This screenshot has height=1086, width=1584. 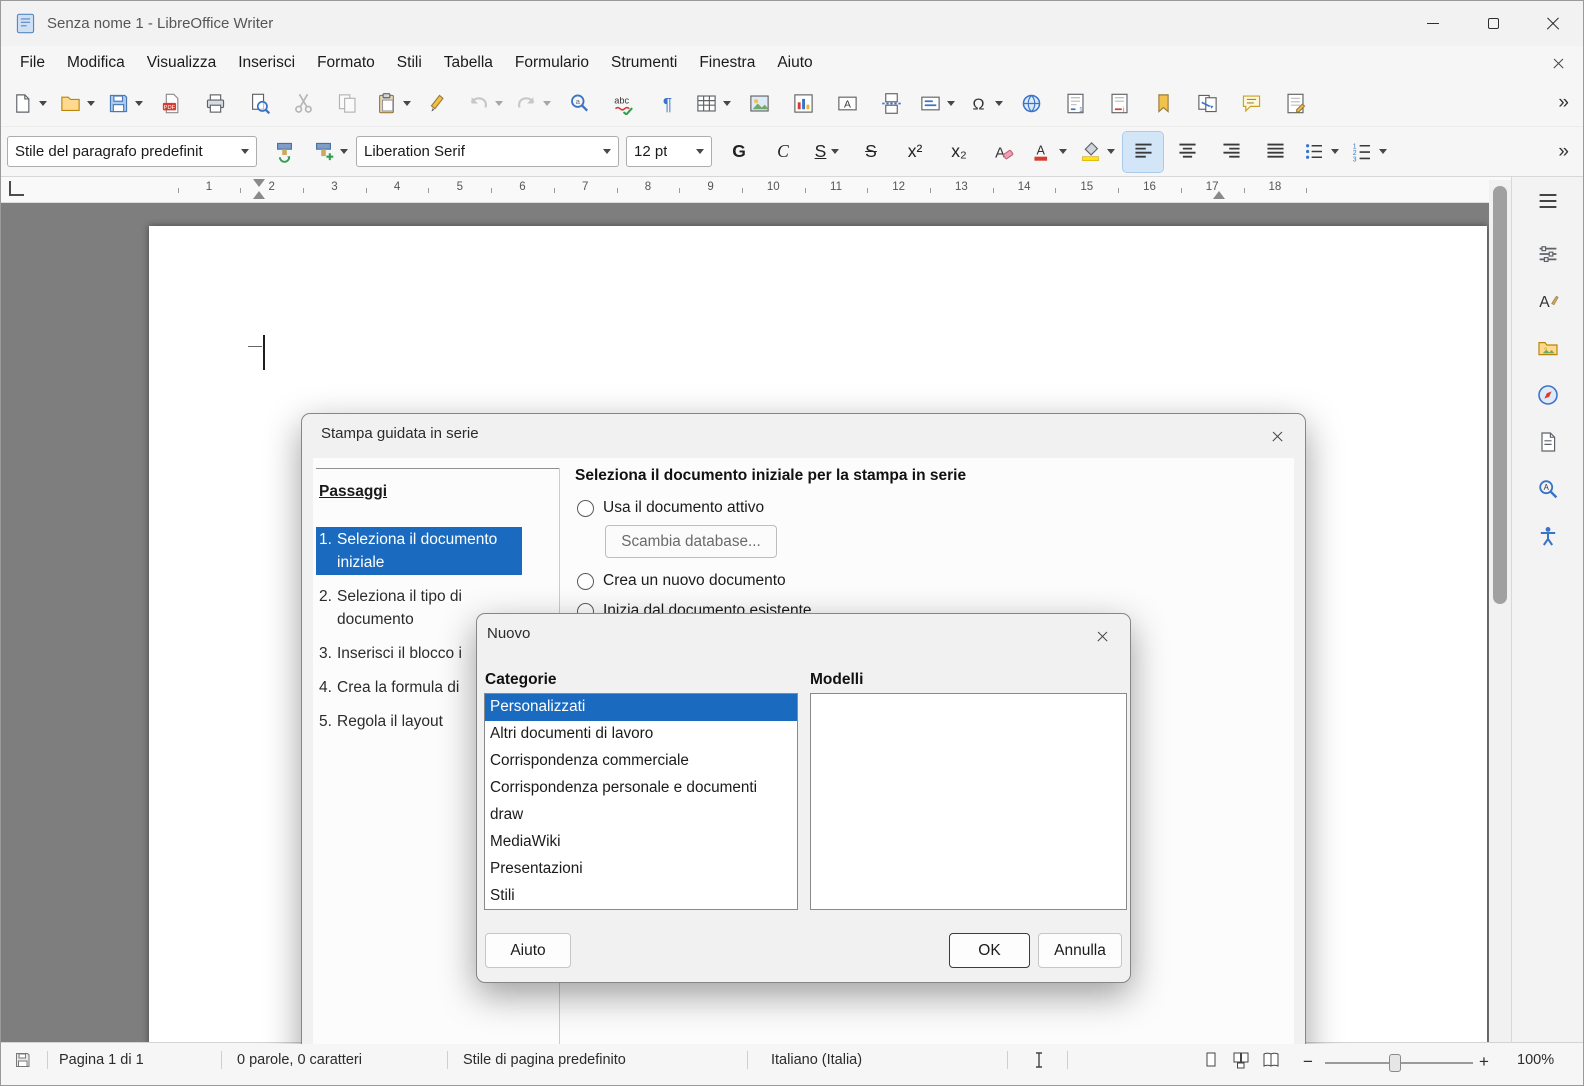 I want to click on category-item: MediaWiki, so click(x=641, y=841).